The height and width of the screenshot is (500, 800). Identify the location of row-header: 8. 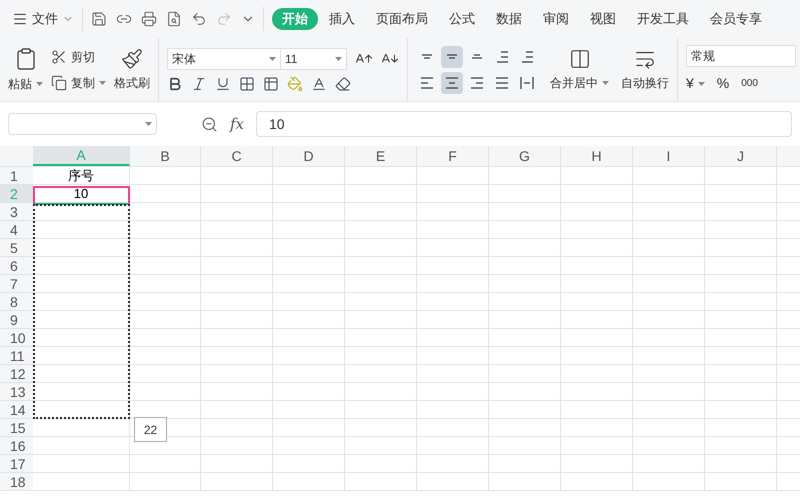
(16, 301).